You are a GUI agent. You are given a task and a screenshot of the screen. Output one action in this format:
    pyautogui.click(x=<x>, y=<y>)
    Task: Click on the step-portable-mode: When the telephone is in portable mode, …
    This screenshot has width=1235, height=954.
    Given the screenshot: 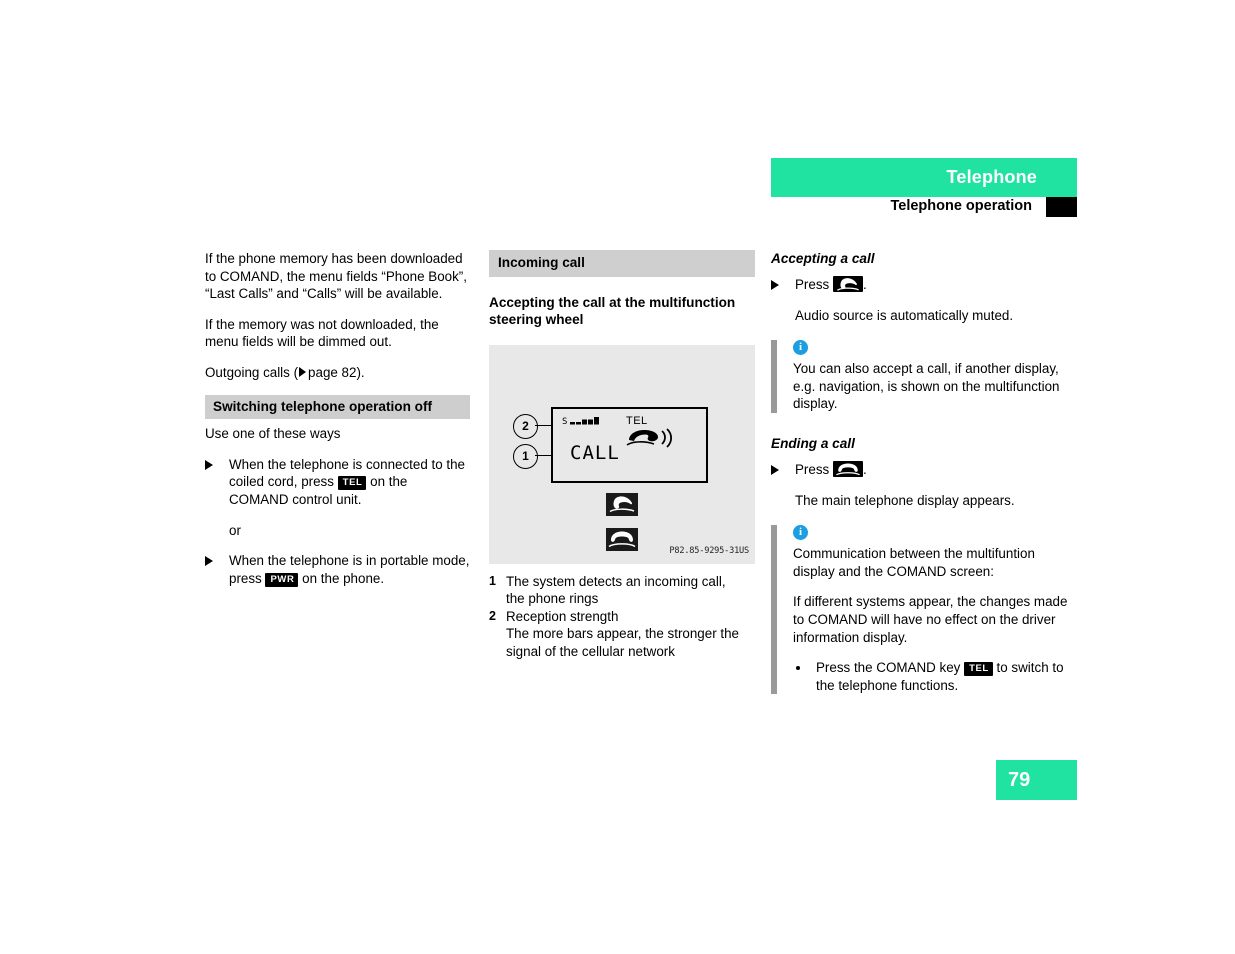 What is the action you would take?
    pyautogui.click(x=337, y=569)
    